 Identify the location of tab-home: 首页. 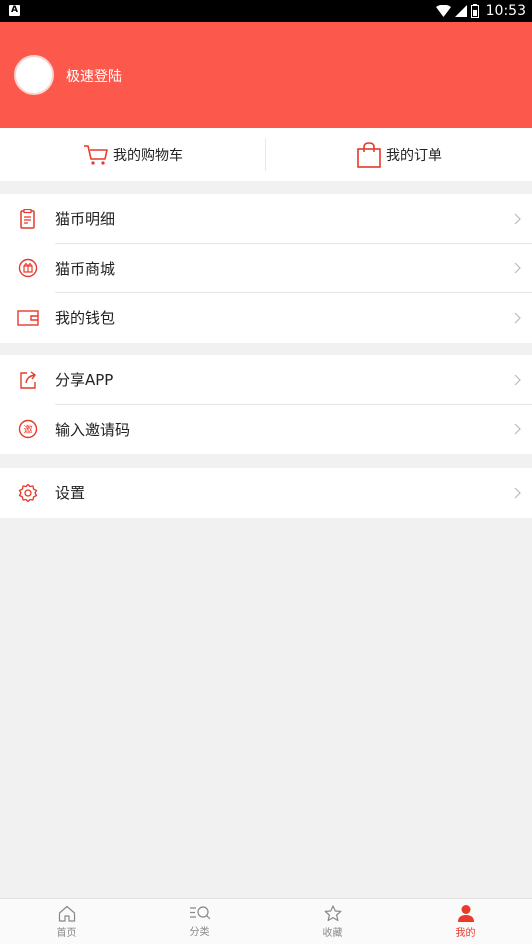
(66, 921).